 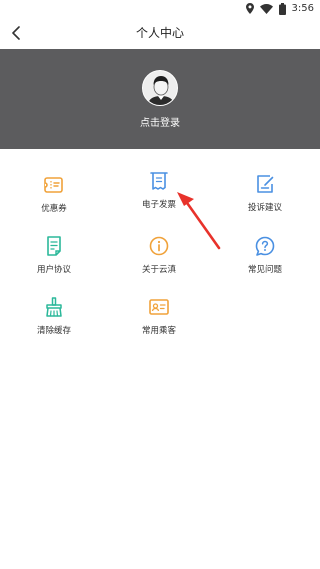 What do you see at coordinates (265, 199) in the screenshot?
I see `menu-item-feedback: 投诉建议` at bounding box center [265, 199].